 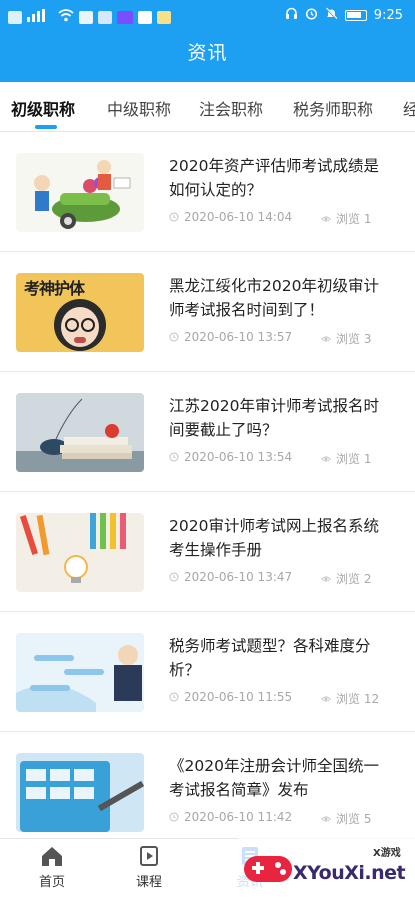 I want to click on news-time: 2020-06-10 14:04, so click(x=238, y=217).